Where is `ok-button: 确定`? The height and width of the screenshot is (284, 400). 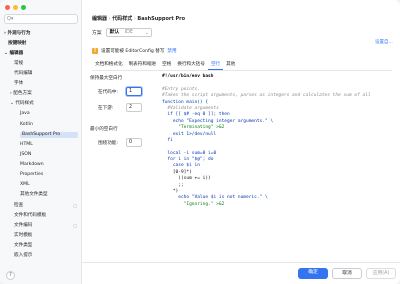 ok-button: 确定 is located at coordinates (313, 273).